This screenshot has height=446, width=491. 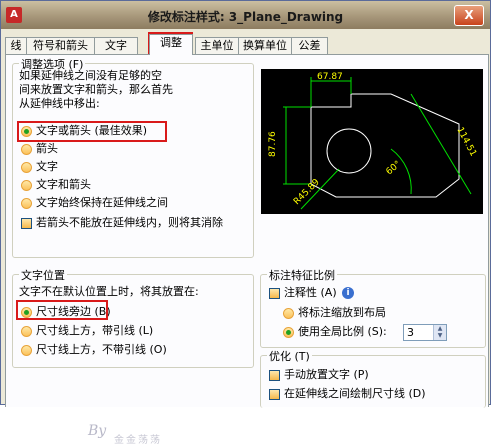 I want to click on info-icon: i, so click(x=348, y=293).